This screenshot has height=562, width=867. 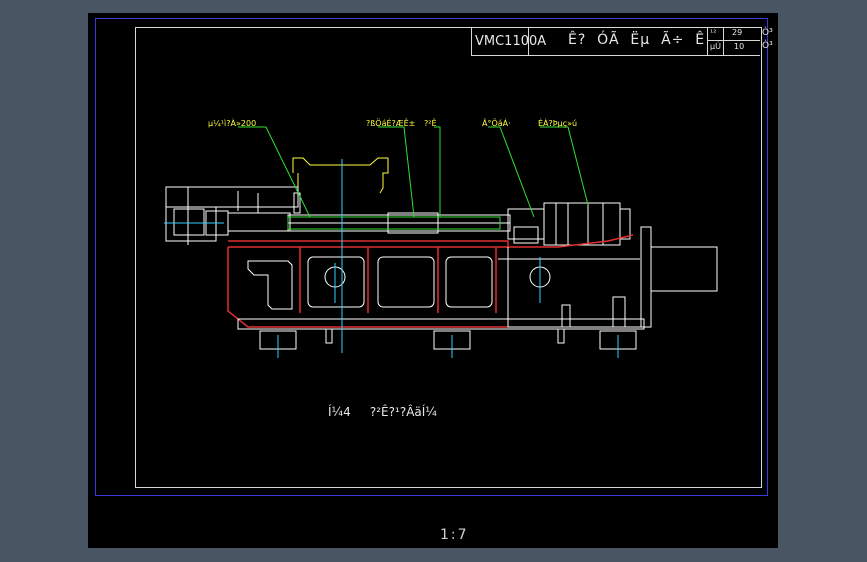 What do you see at coordinates (232, 123) in the screenshot?
I see `callout-guide-rail: µ¼¹ì?À»200` at bounding box center [232, 123].